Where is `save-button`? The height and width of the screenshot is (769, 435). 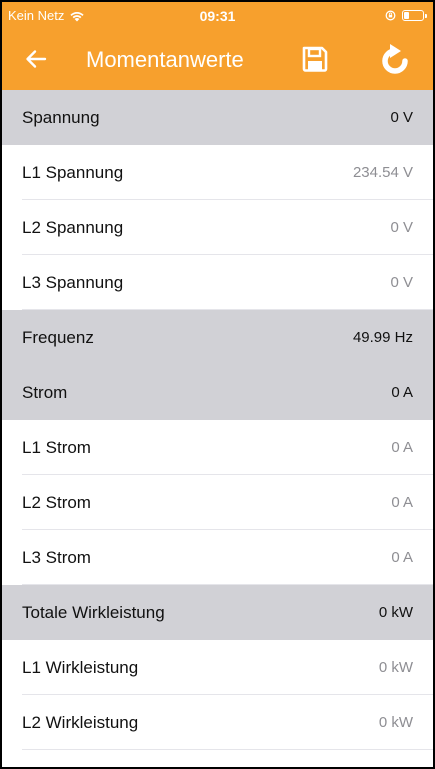
save-button is located at coordinates (315, 59).